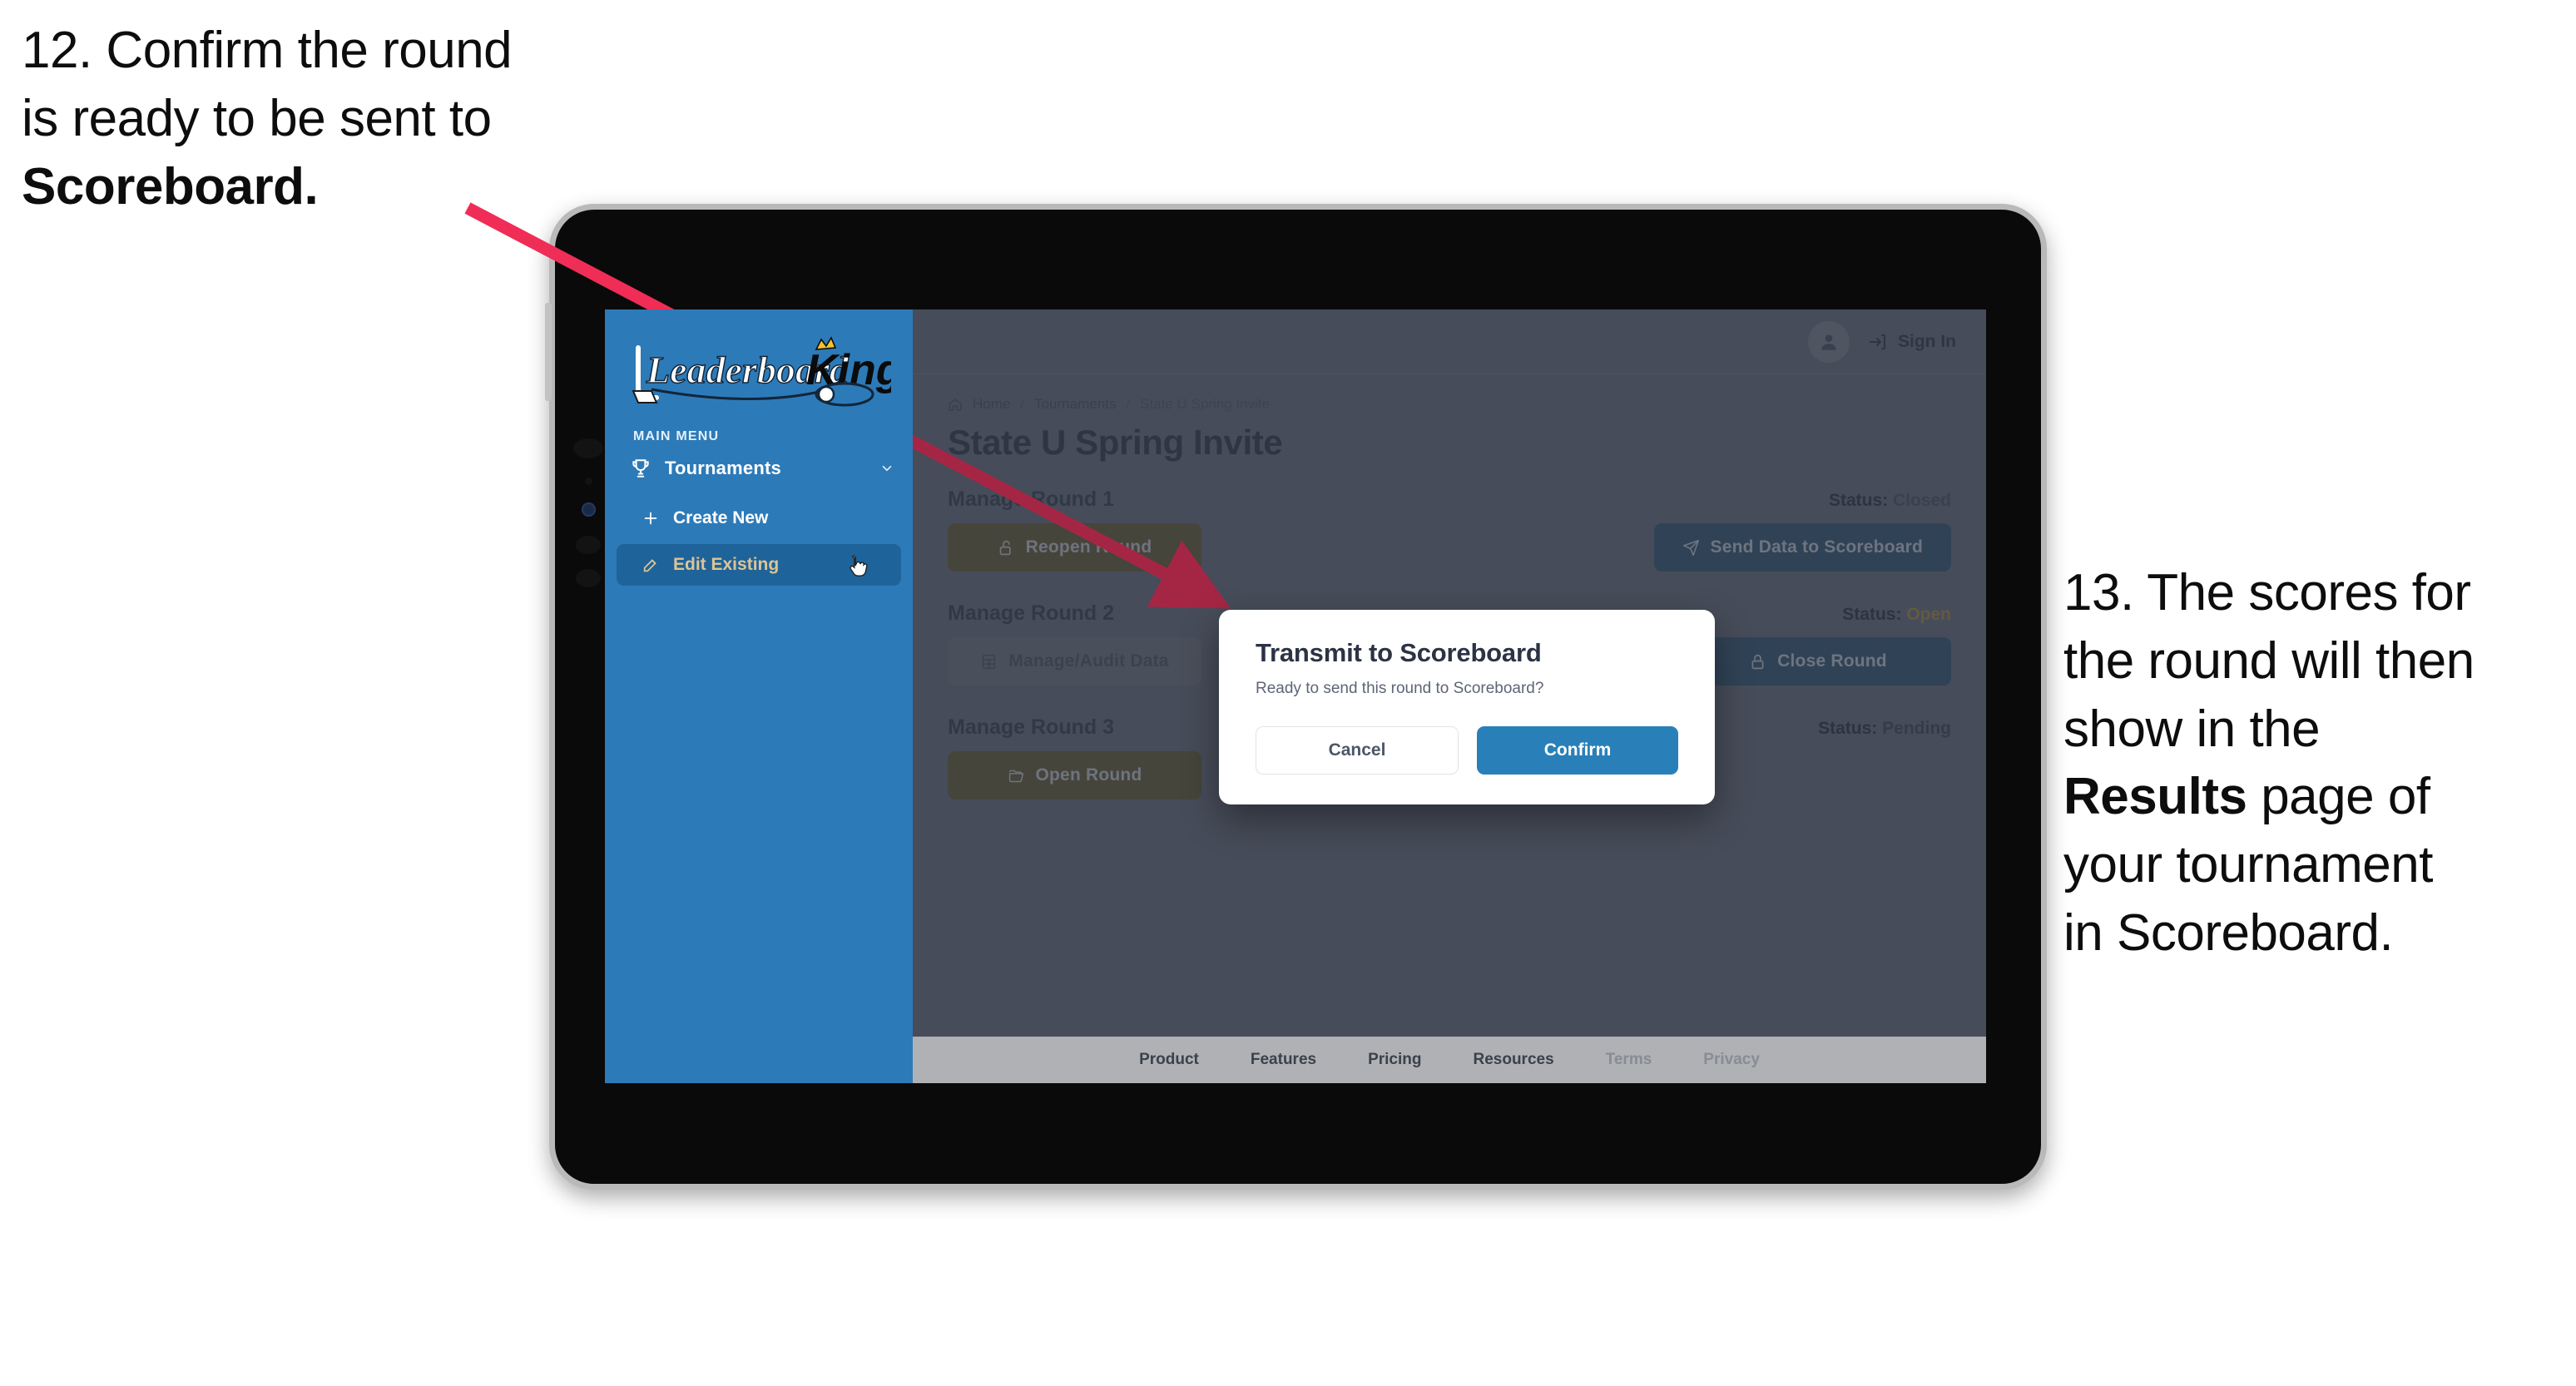  I want to click on annotation-left-line2: is ready to be sent to, so click(257, 118).